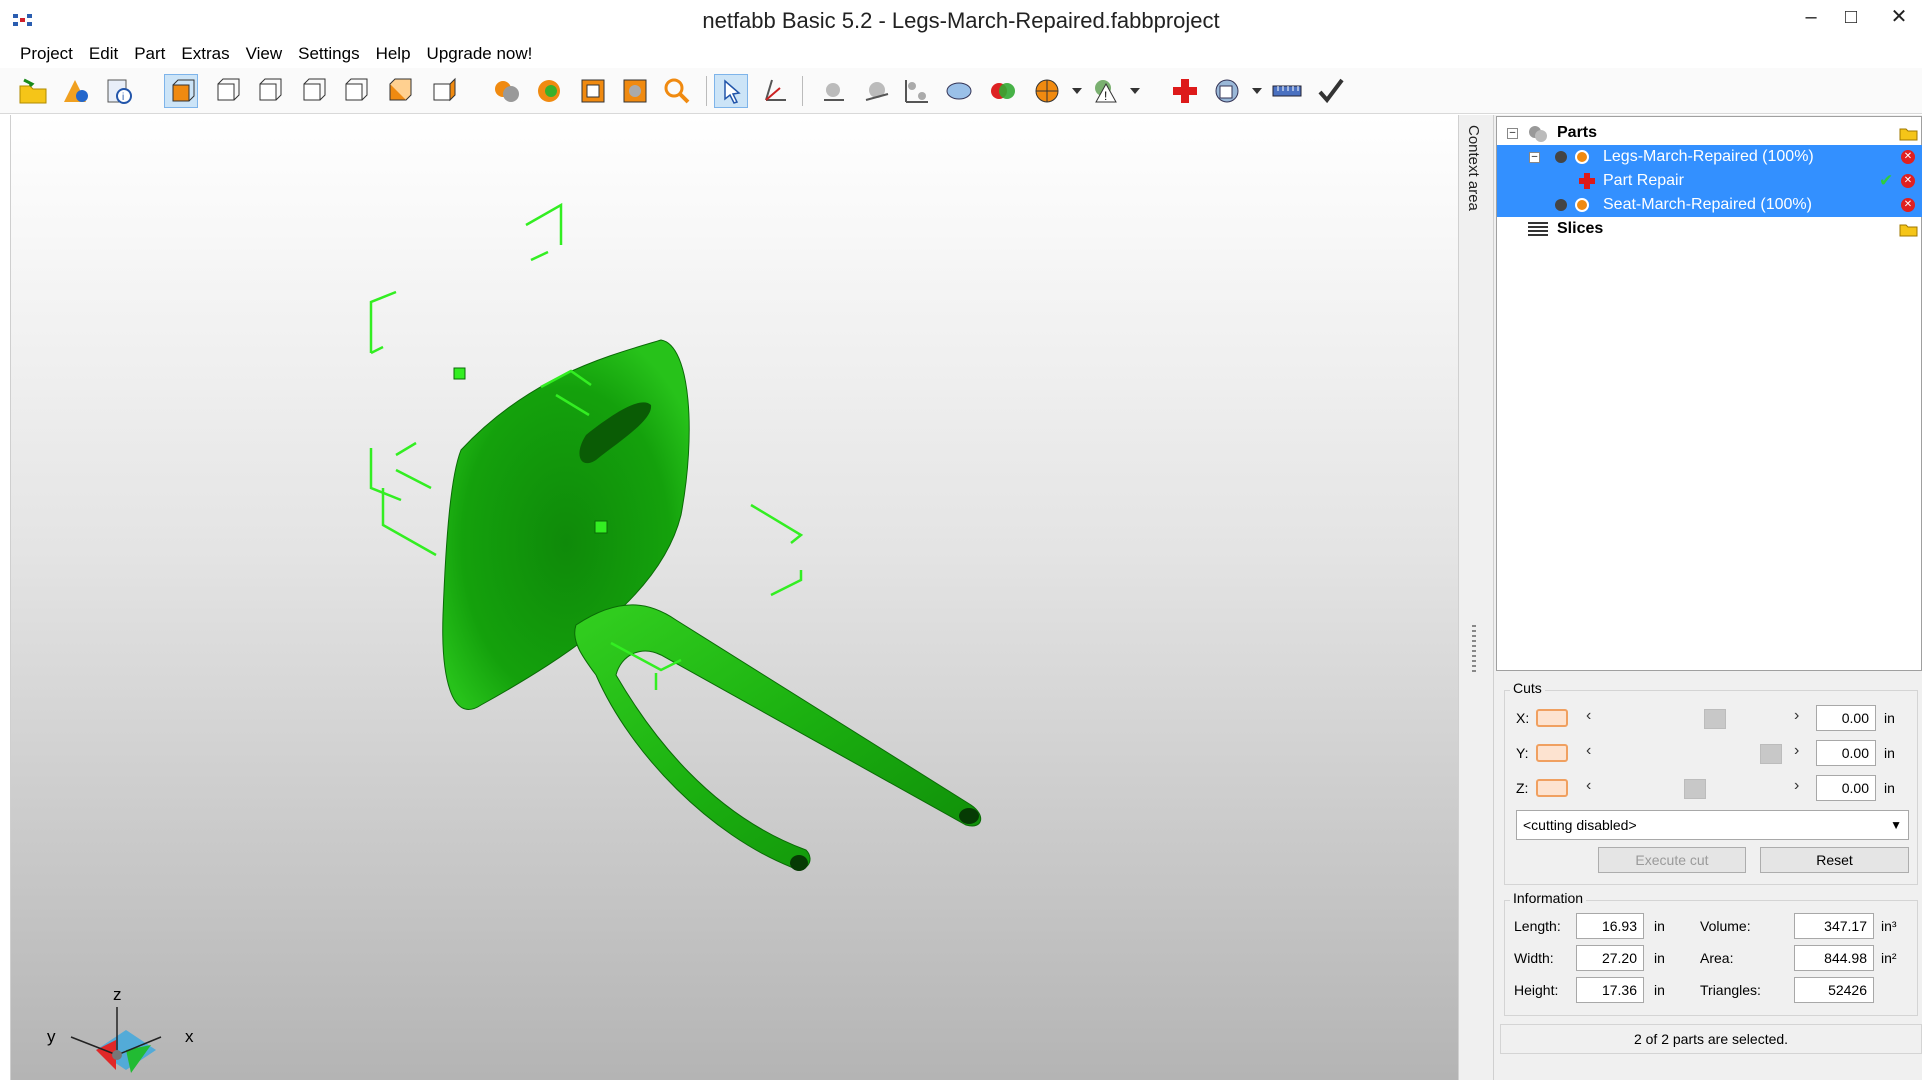 Image resolution: width=1922 pixels, height=1080 pixels. What do you see at coordinates (1588, 716) in the screenshot?
I see `cut-x-decrease: ‹` at bounding box center [1588, 716].